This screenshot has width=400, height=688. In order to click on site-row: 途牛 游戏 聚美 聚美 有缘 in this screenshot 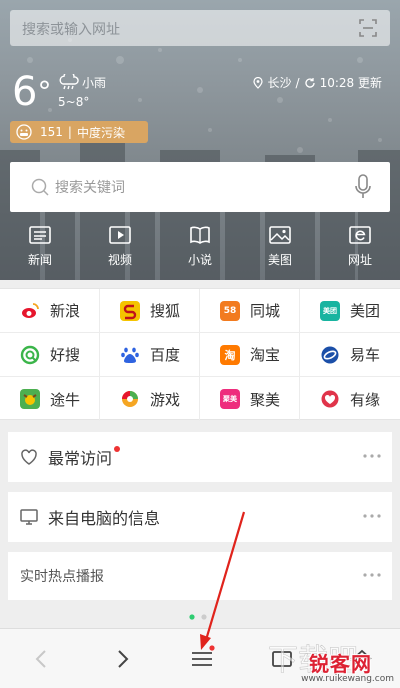, I will do `click(200, 399)`.